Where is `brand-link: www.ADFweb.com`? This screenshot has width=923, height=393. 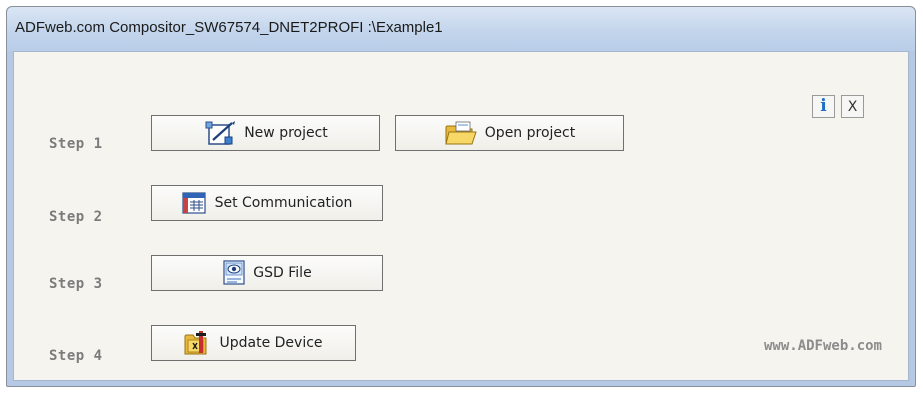
brand-link: www.ADFweb.com is located at coordinates (822, 346).